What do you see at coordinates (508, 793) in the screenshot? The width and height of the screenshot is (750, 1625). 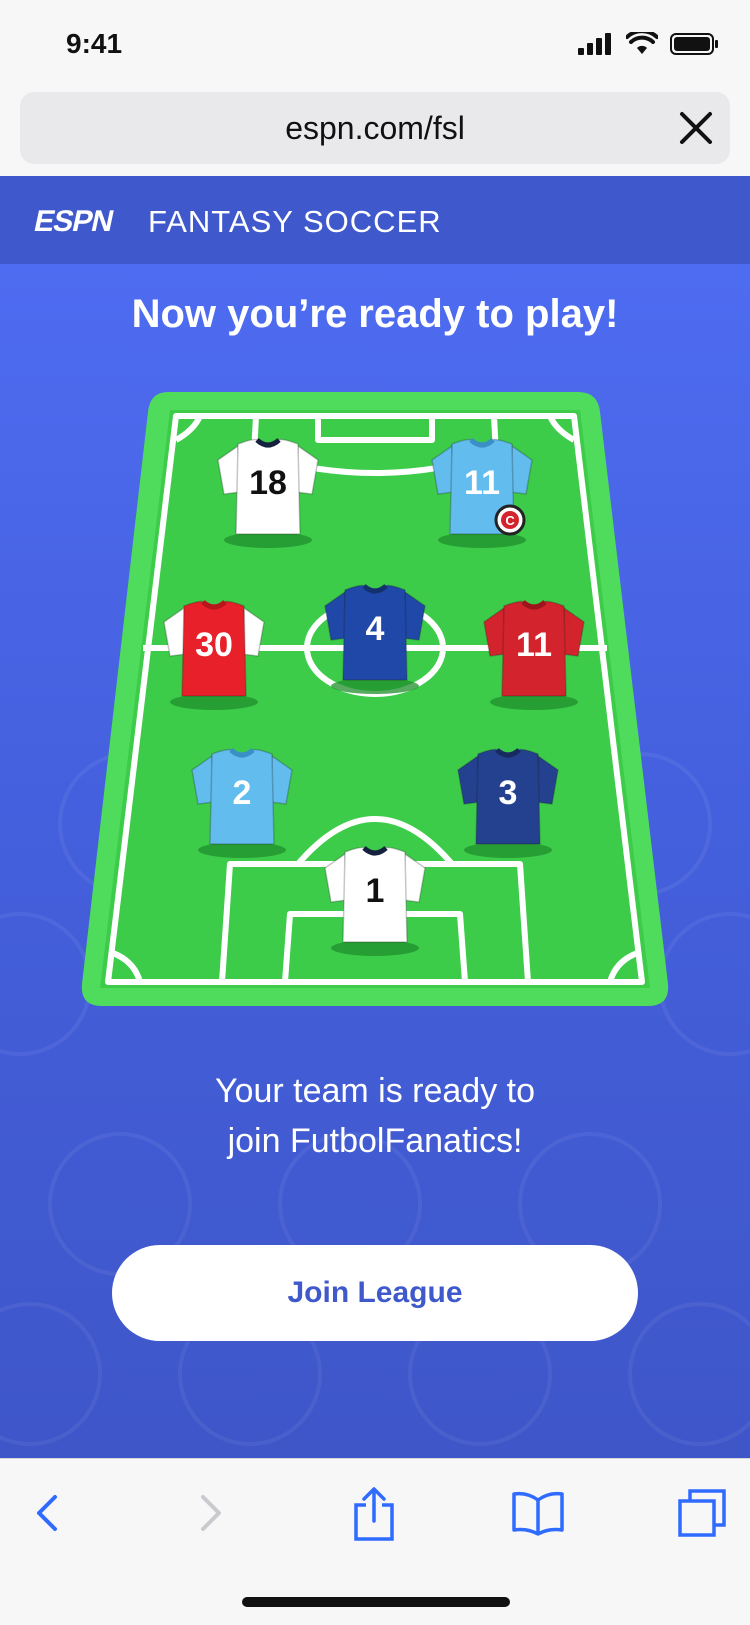 I see `jersey-number: 3` at bounding box center [508, 793].